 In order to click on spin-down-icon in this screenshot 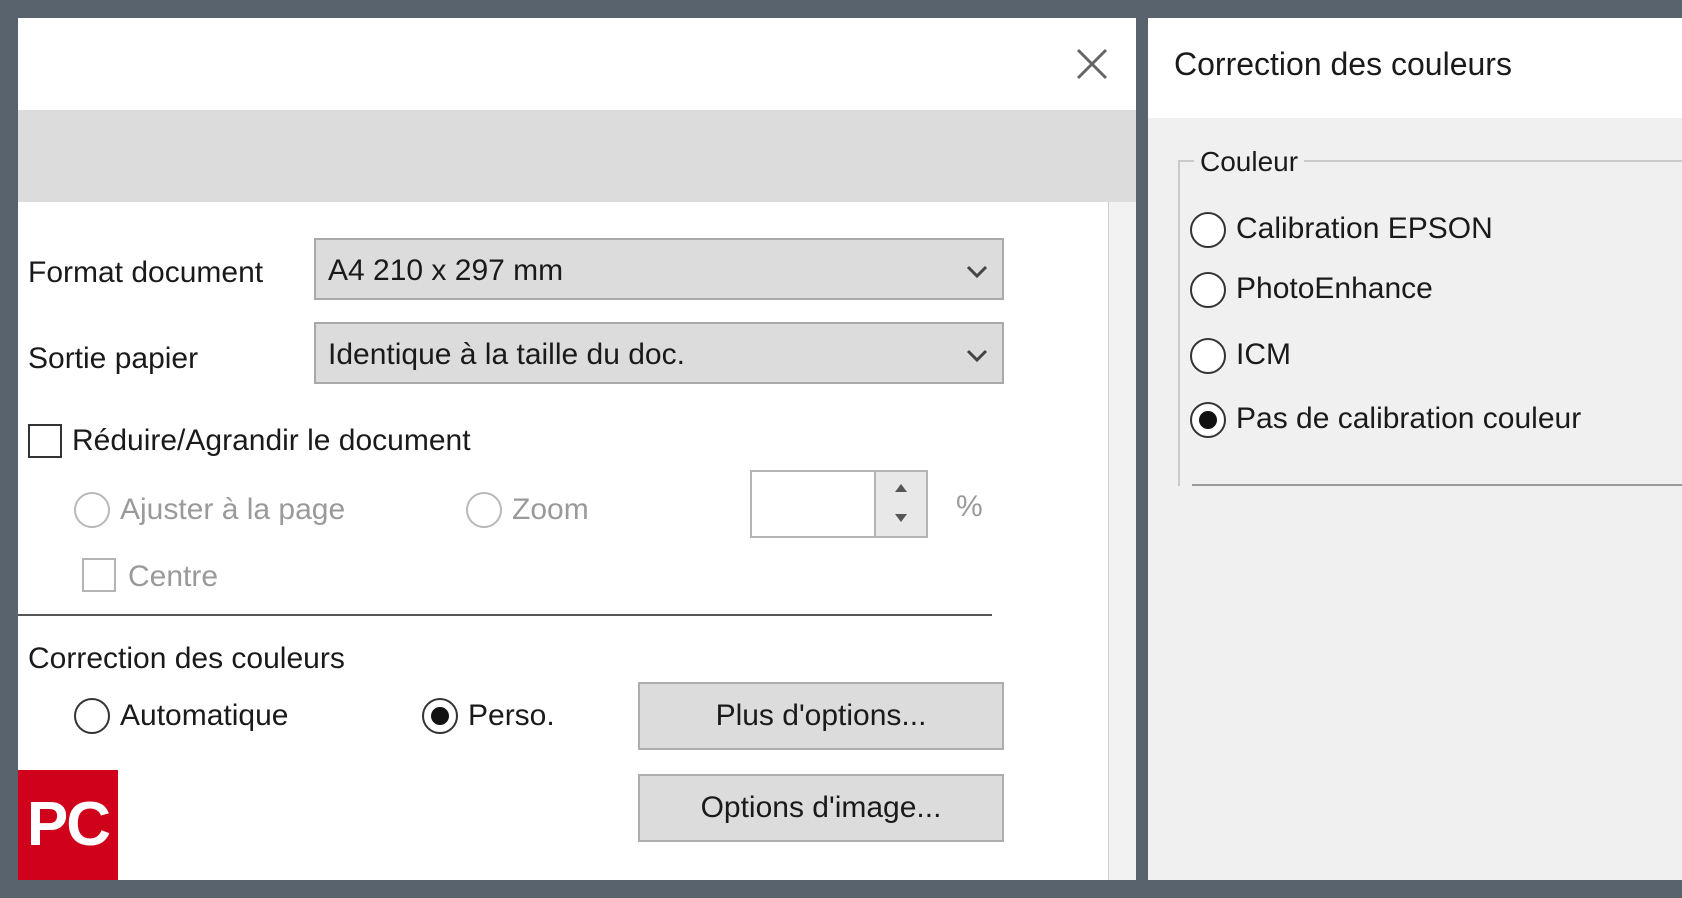, I will do `click(901, 518)`.